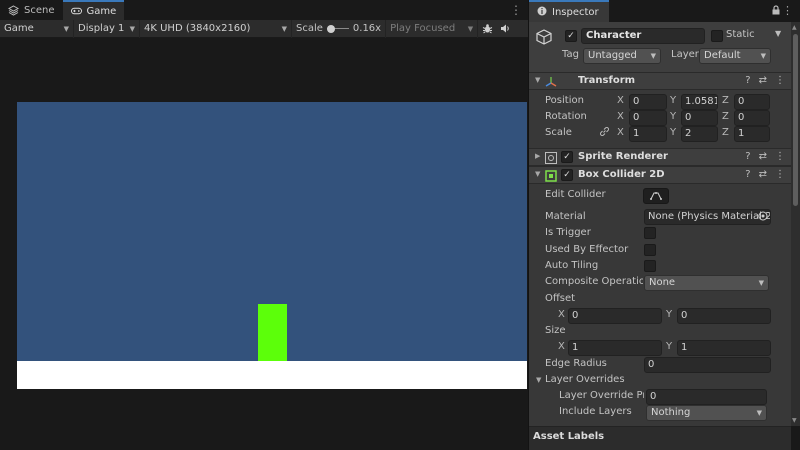 Image resolution: width=800 pixels, height=450 pixels. Describe the element at coordinates (699, 118) in the screenshot. I see `rotation-y-field: 0` at that location.